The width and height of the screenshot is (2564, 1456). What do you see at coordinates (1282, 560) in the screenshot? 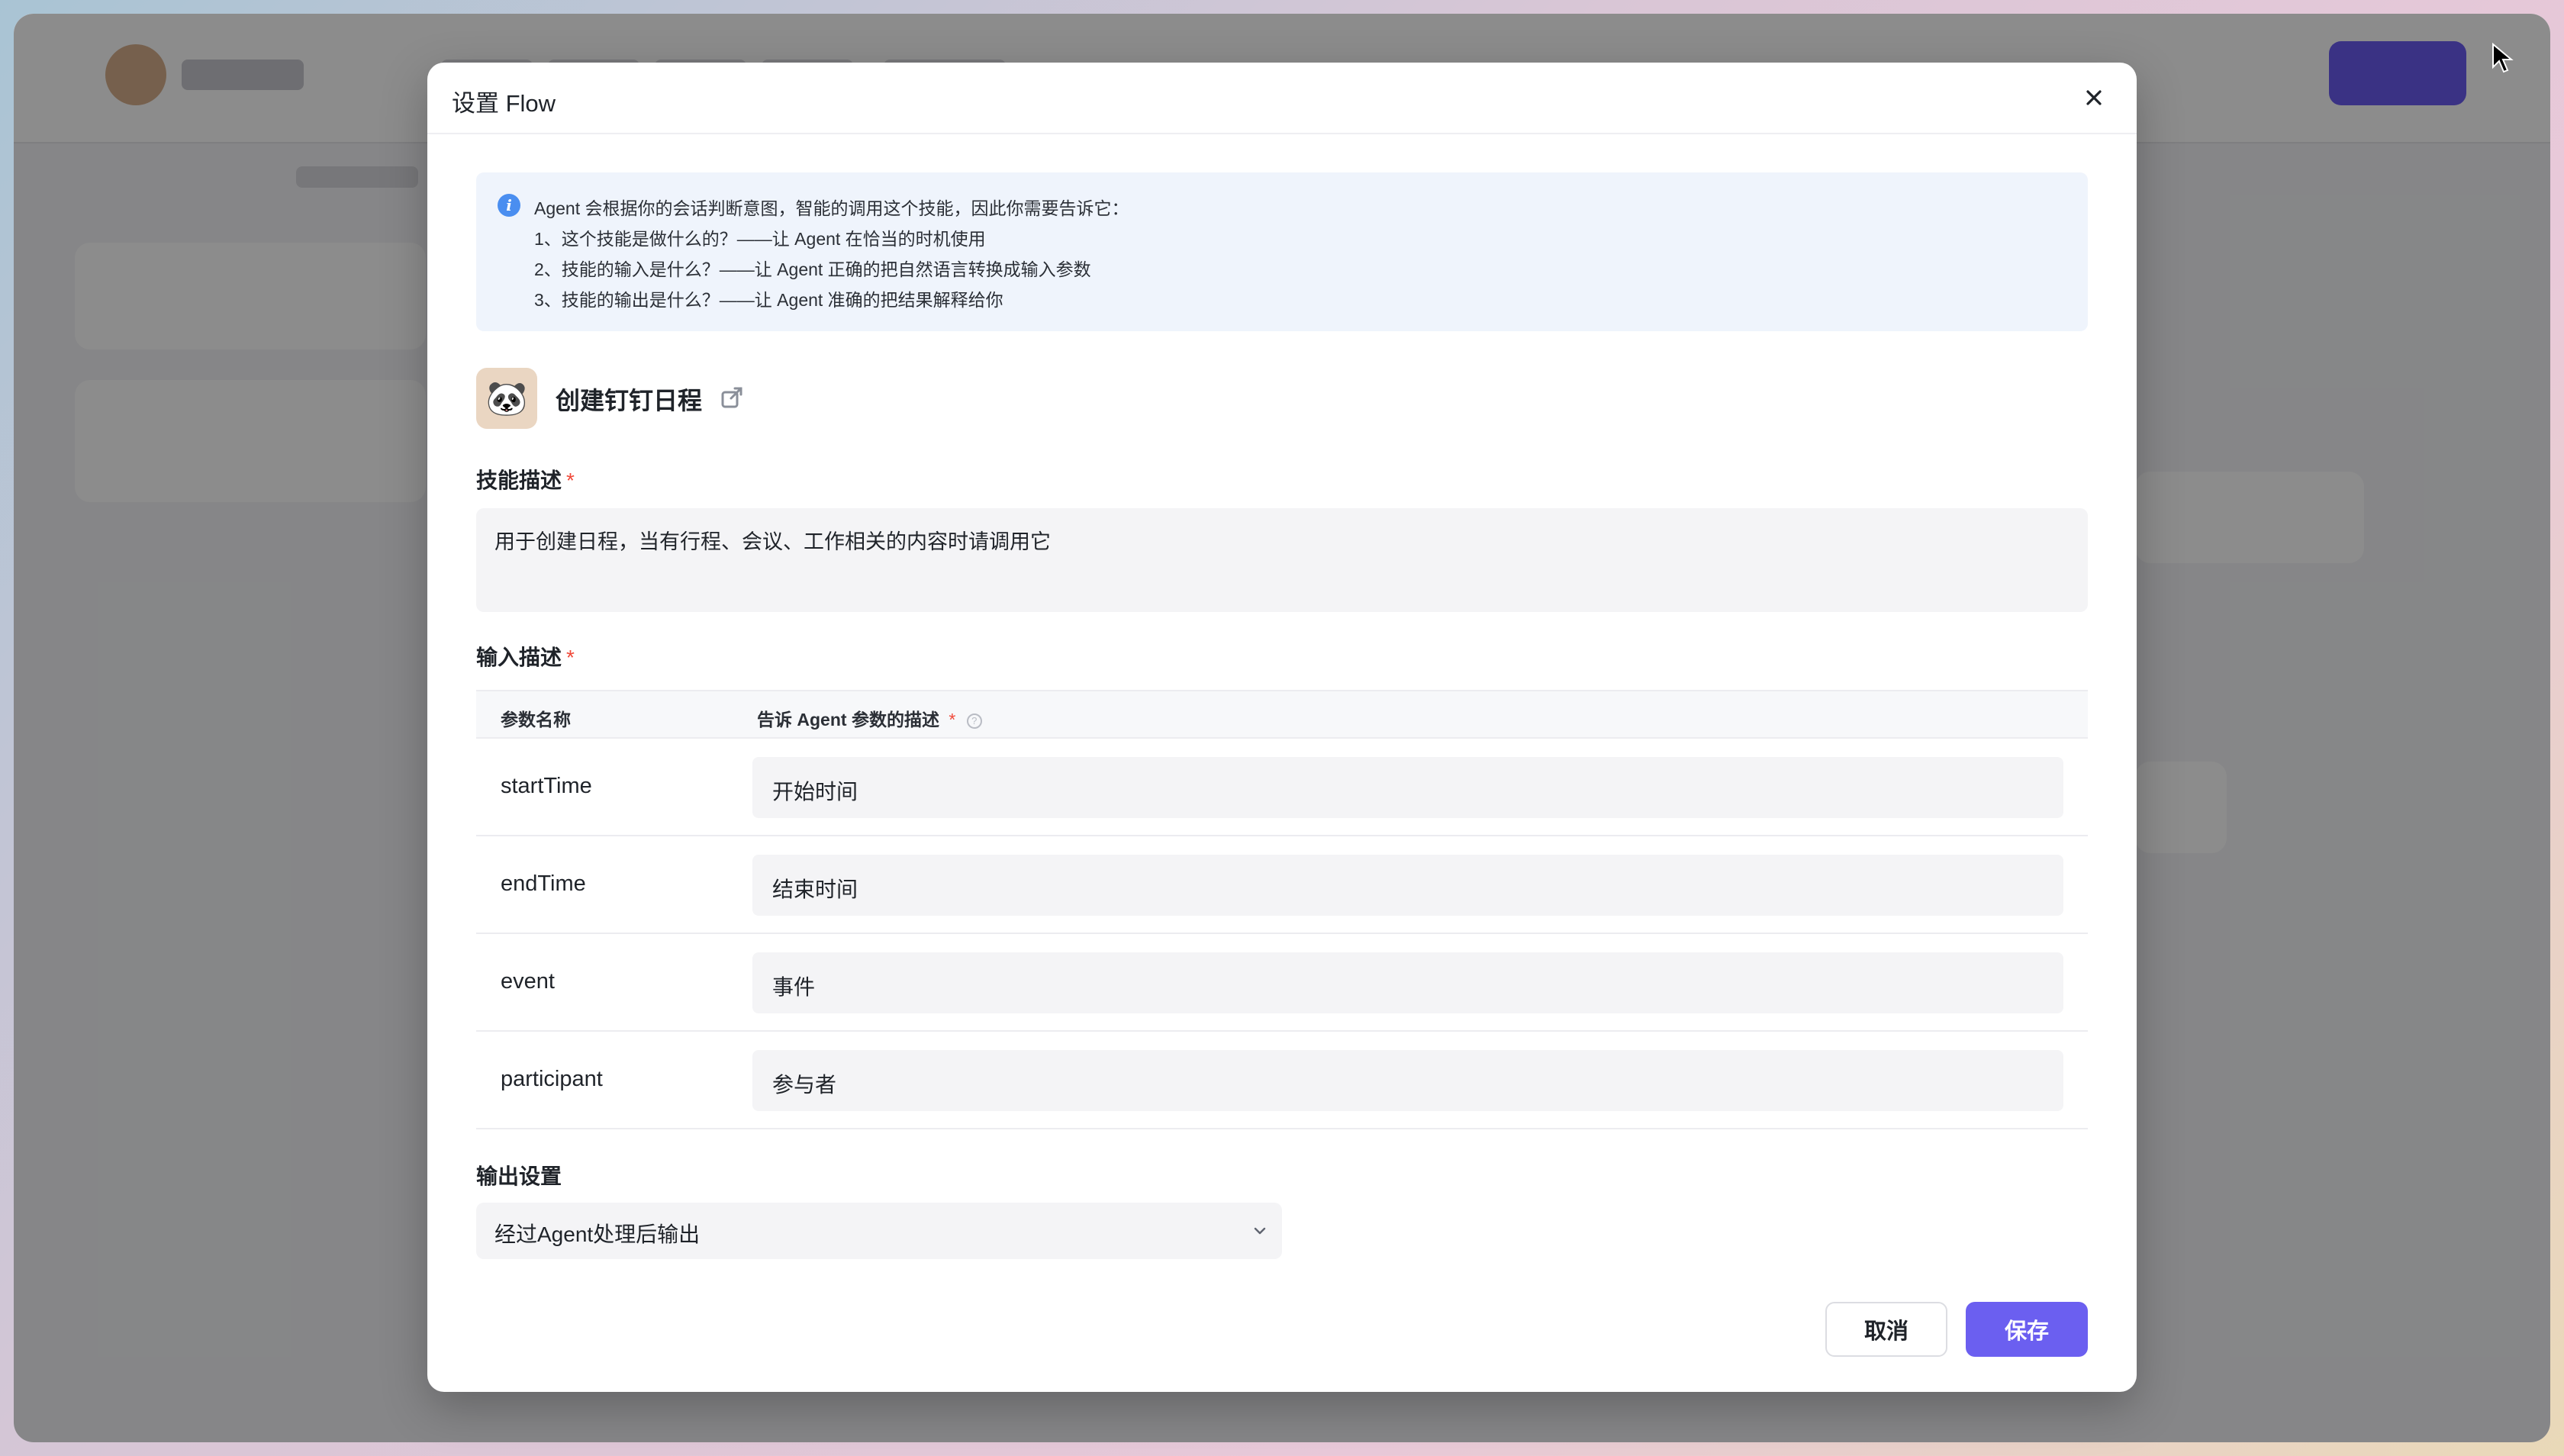
I see `skill-description-textarea: 用于创建日程，当有行程、会议、工作相关的内容时请调用它` at bounding box center [1282, 560].